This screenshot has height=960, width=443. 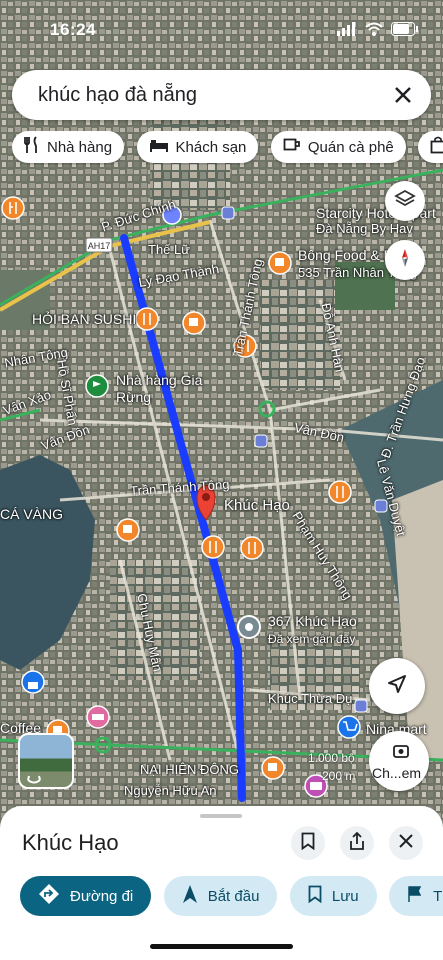 What do you see at coordinates (331, 767) in the screenshot?
I see `map-scale: 1.000 bộ 200 m` at bounding box center [331, 767].